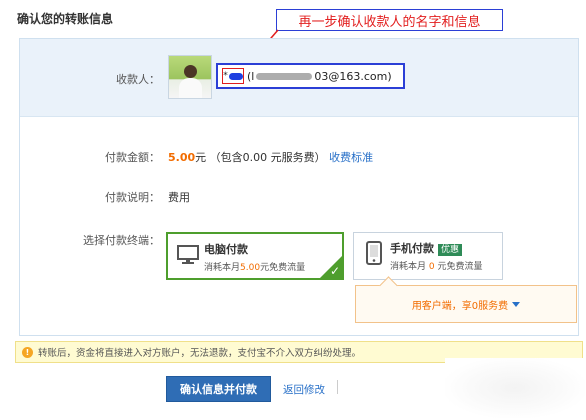  Describe the element at coordinates (218, 389) in the screenshot. I see `confirm-pay-button: 确认信息并付款` at that location.